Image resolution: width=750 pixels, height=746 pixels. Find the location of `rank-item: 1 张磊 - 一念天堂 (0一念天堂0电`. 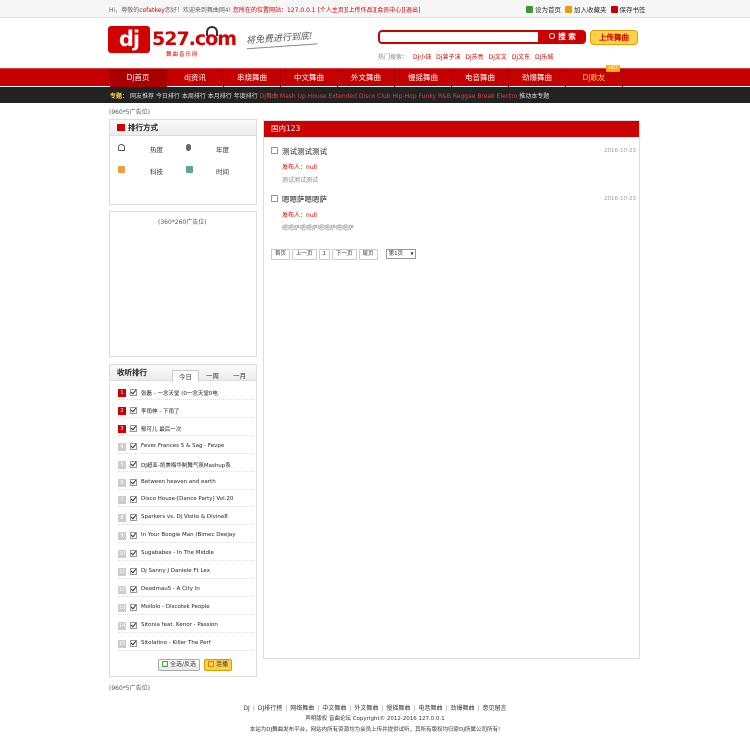

rank-item: 1 张磊 - 一念天堂 (0一念天堂0电 is located at coordinates (186, 394).